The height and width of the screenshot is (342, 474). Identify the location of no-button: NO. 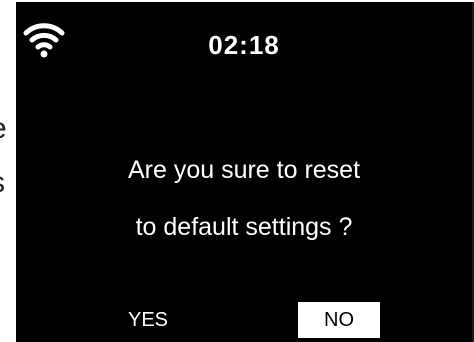
(339, 320).